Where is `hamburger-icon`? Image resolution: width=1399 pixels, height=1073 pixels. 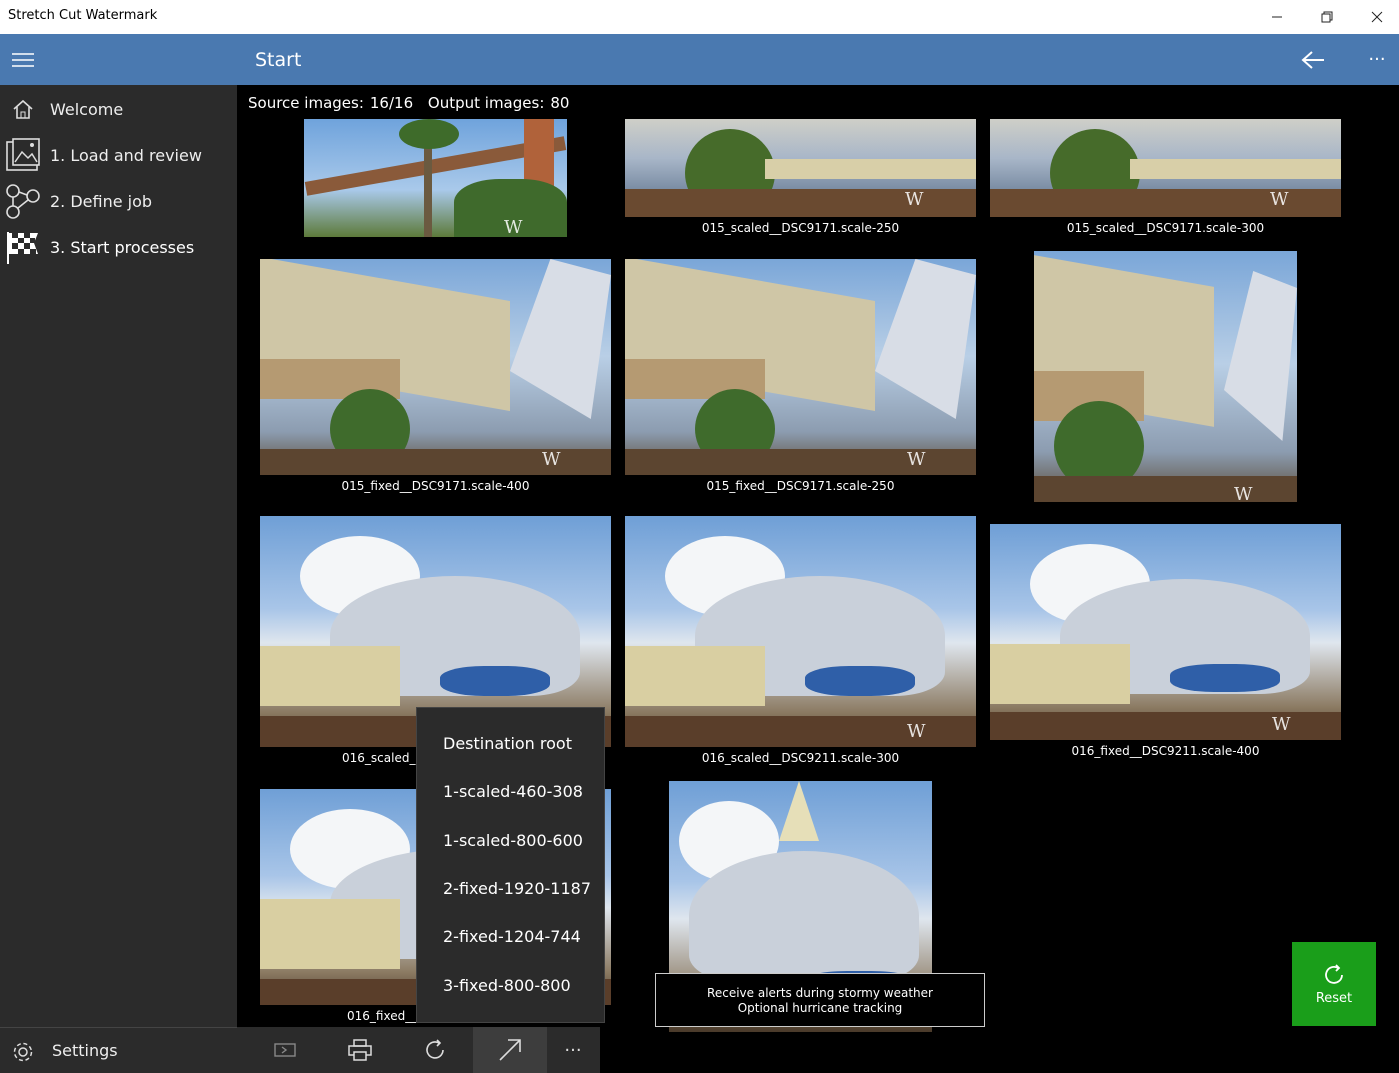
hamburger-icon is located at coordinates (22, 59).